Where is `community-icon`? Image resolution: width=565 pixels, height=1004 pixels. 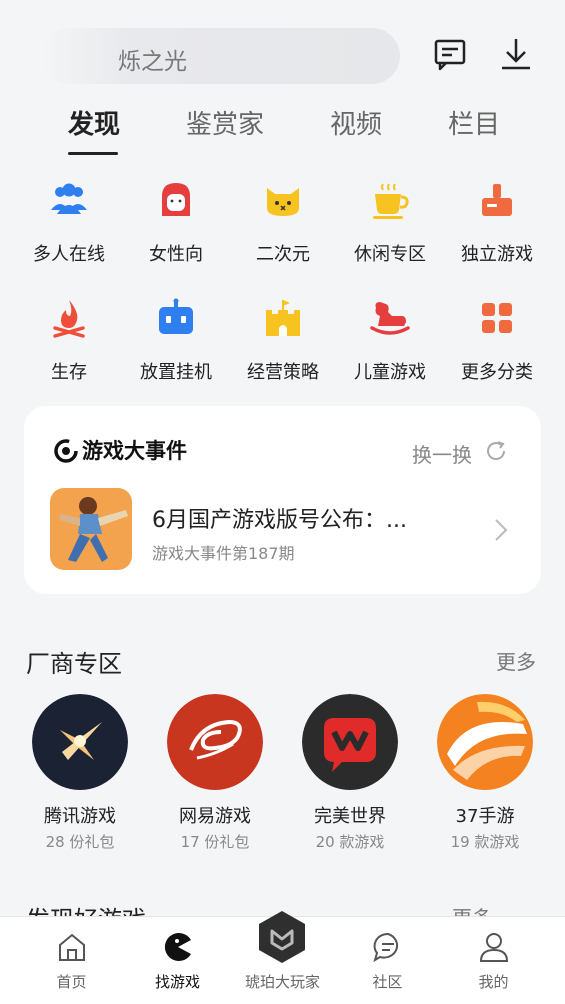 community-icon is located at coordinates (386, 947).